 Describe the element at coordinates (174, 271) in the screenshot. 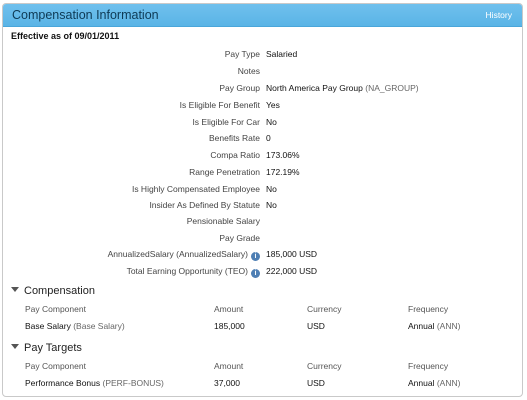

I see `label-main: Total Earning Opportunity` at that location.